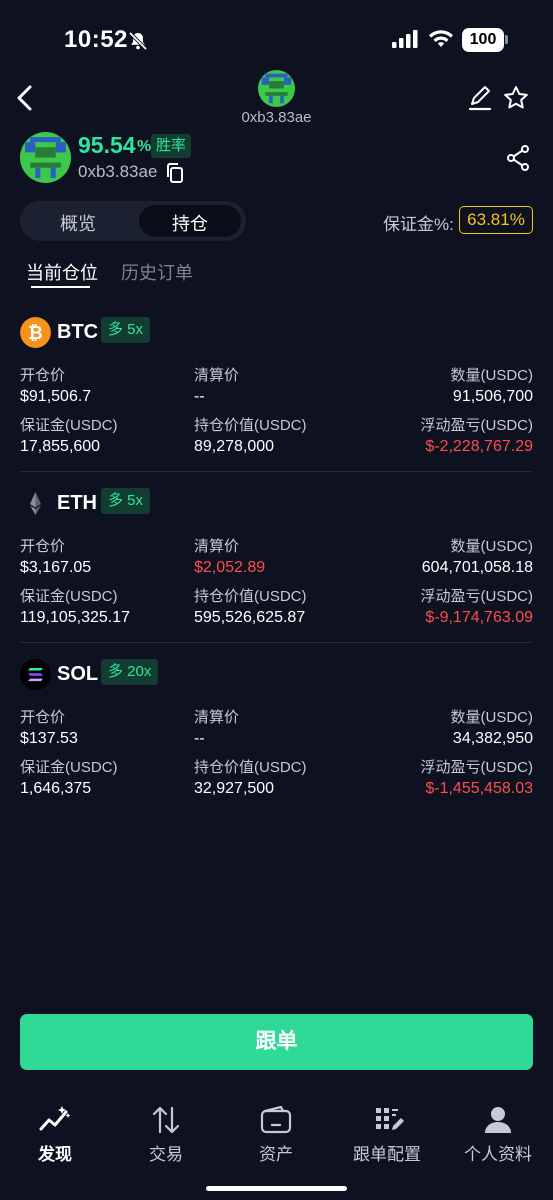 The height and width of the screenshot is (1200, 553). I want to click on position-symbol: ETH, so click(77, 503).